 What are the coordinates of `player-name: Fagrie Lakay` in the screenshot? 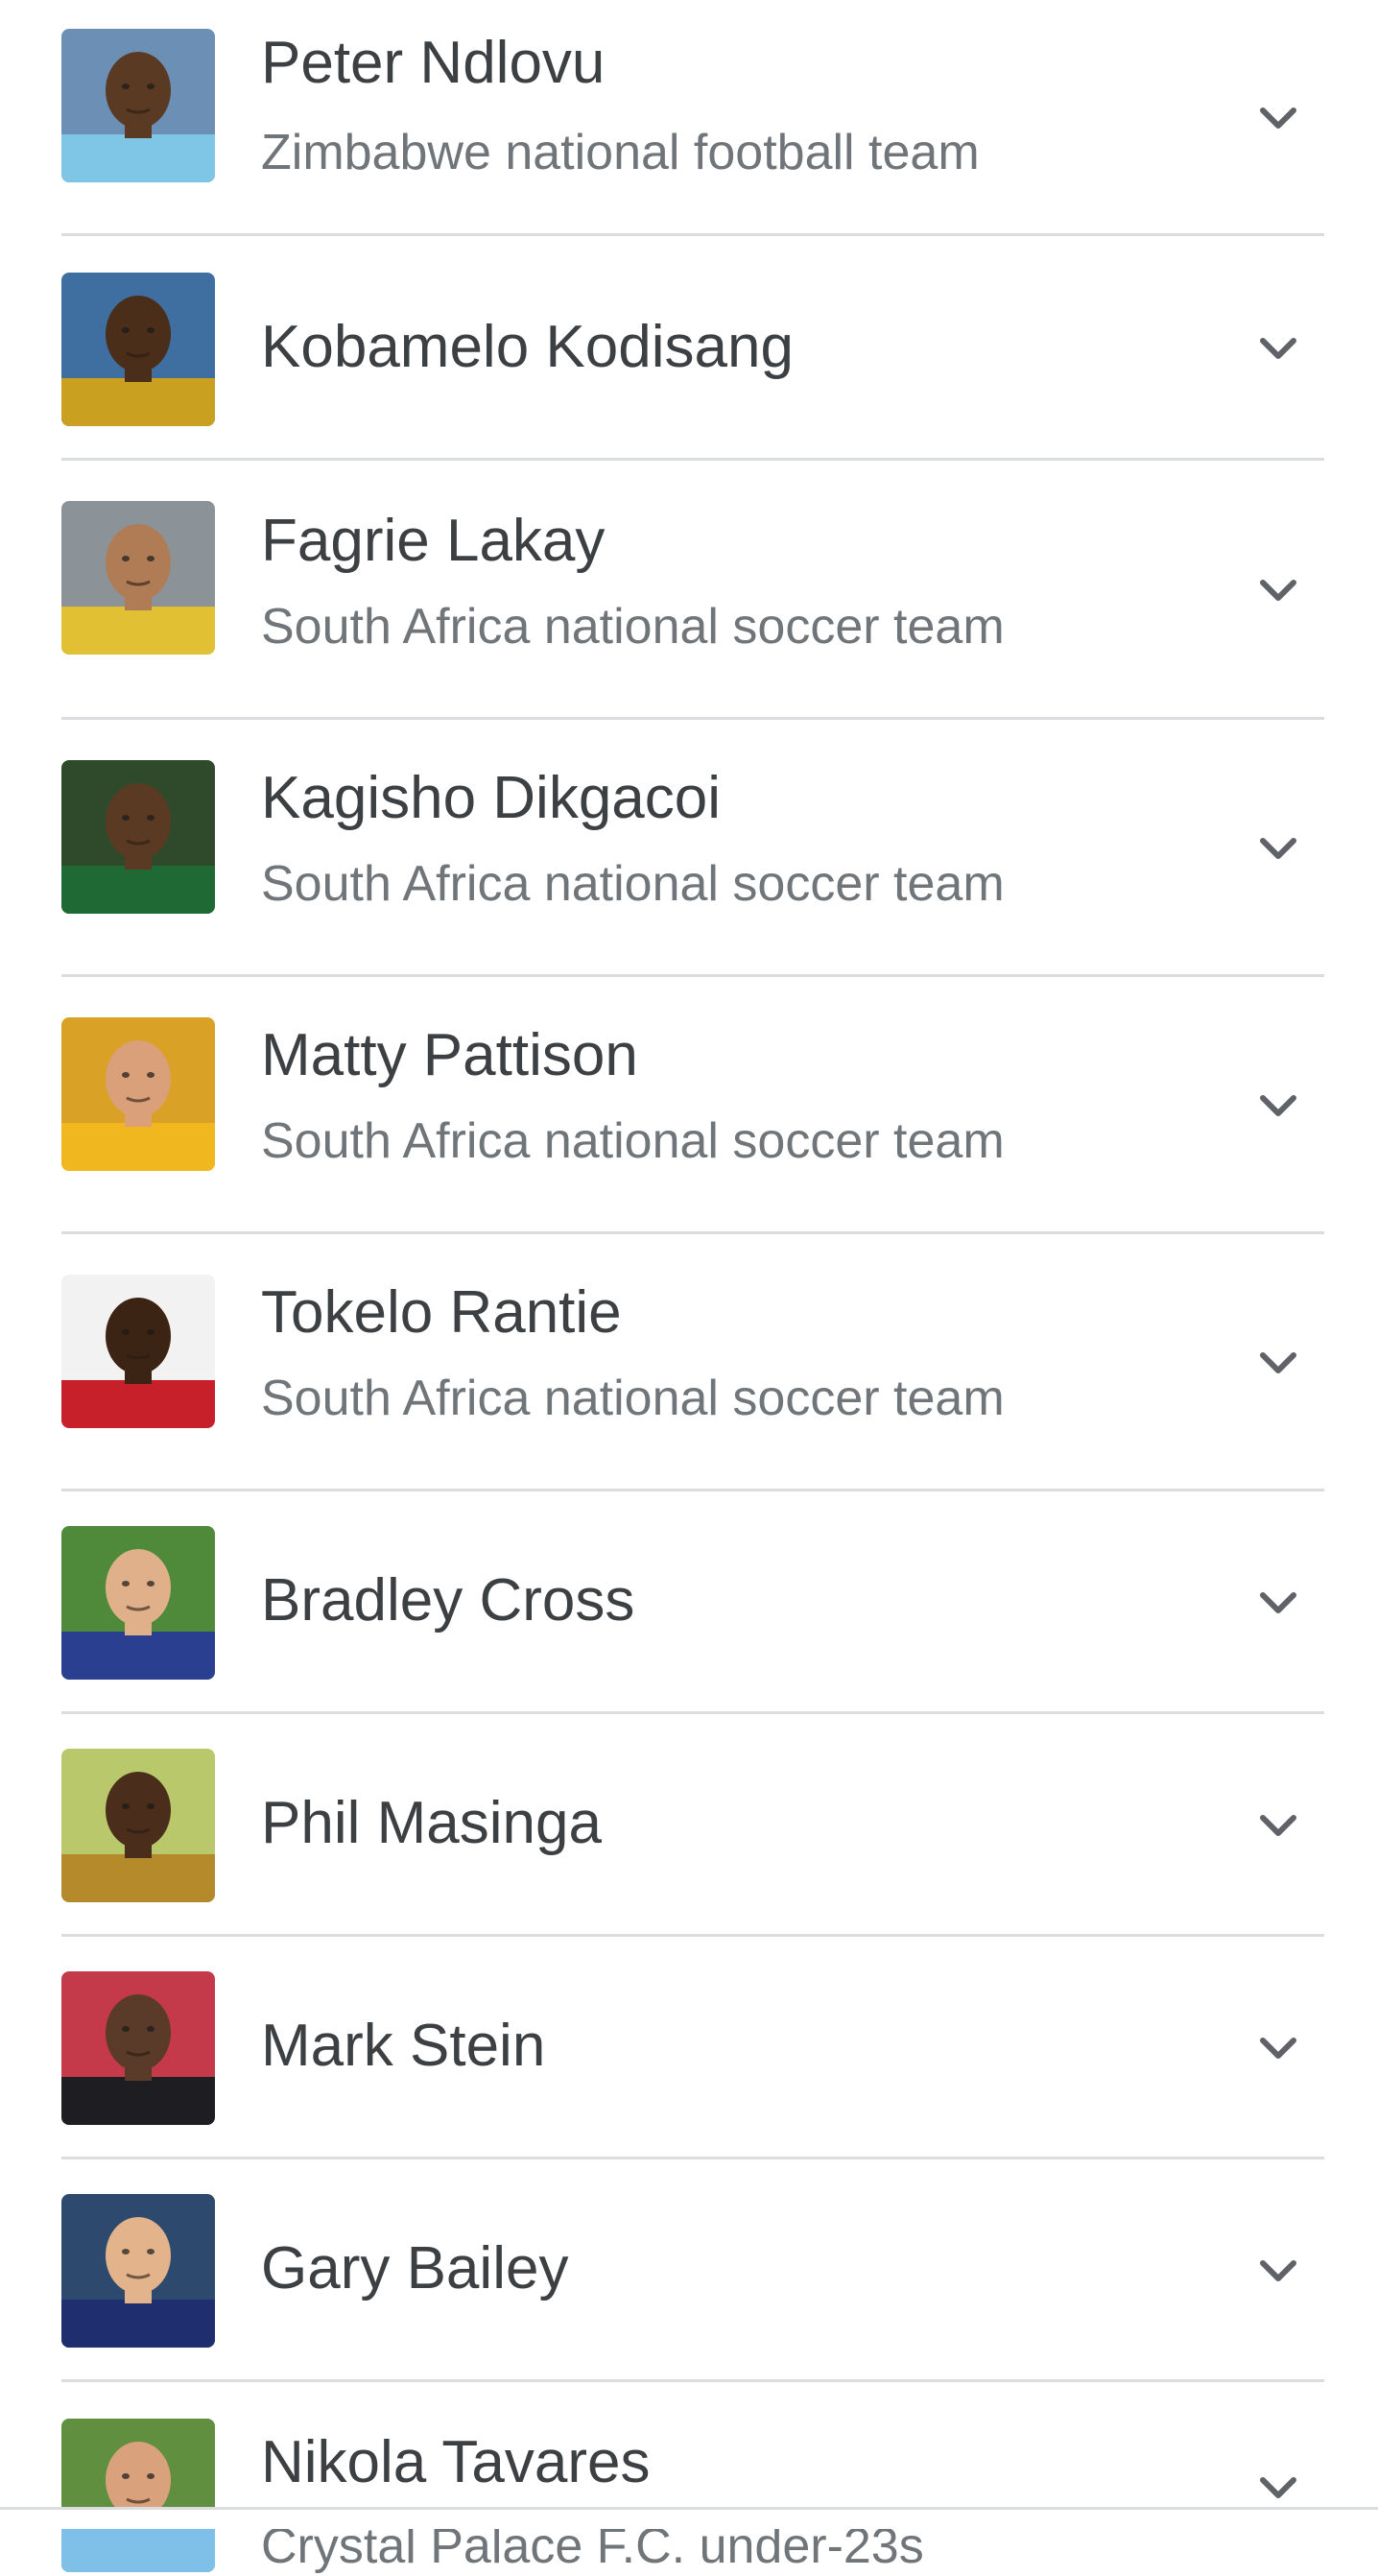 It's located at (433, 541).